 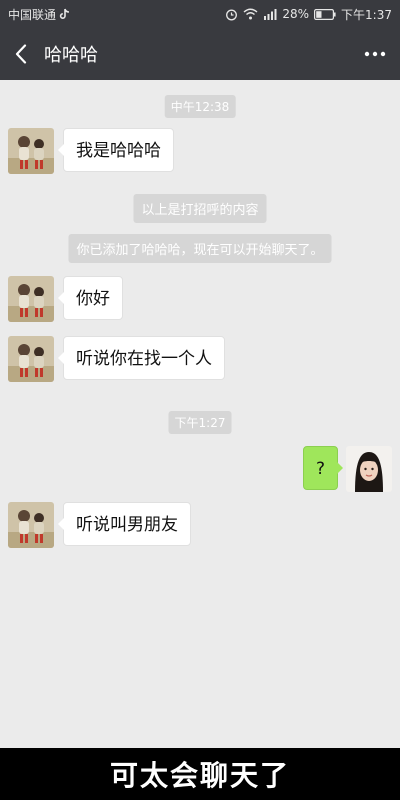 I want to click on my-avatar, so click(x=369, y=469).